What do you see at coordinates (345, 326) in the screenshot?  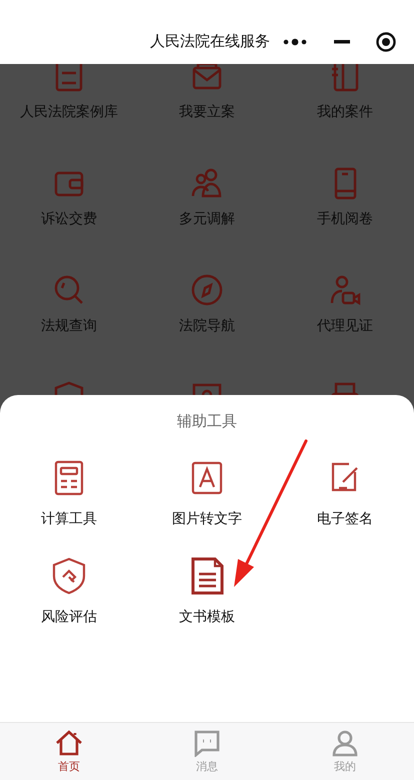 I see `service-label: 代理见证` at bounding box center [345, 326].